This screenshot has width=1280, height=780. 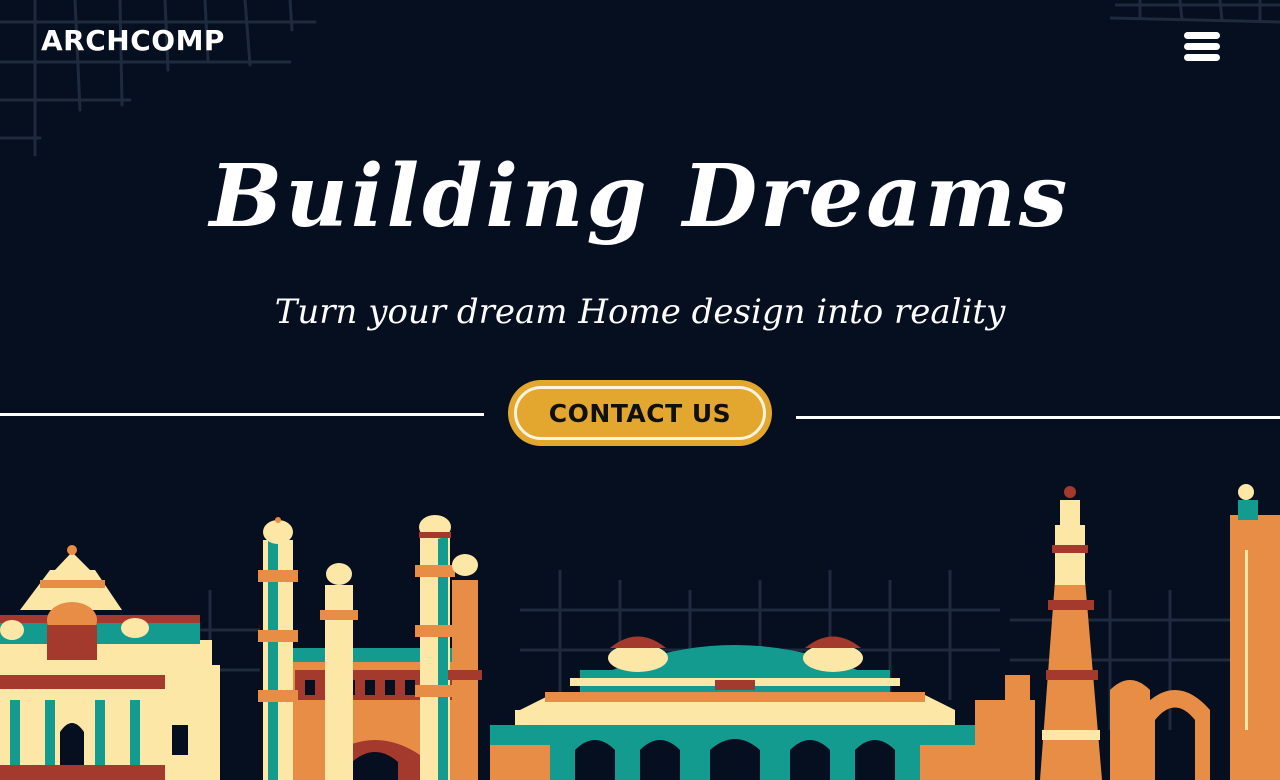 What do you see at coordinates (640, 196) in the screenshot?
I see `hero-title: Building Dreams` at bounding box center [640, 196].